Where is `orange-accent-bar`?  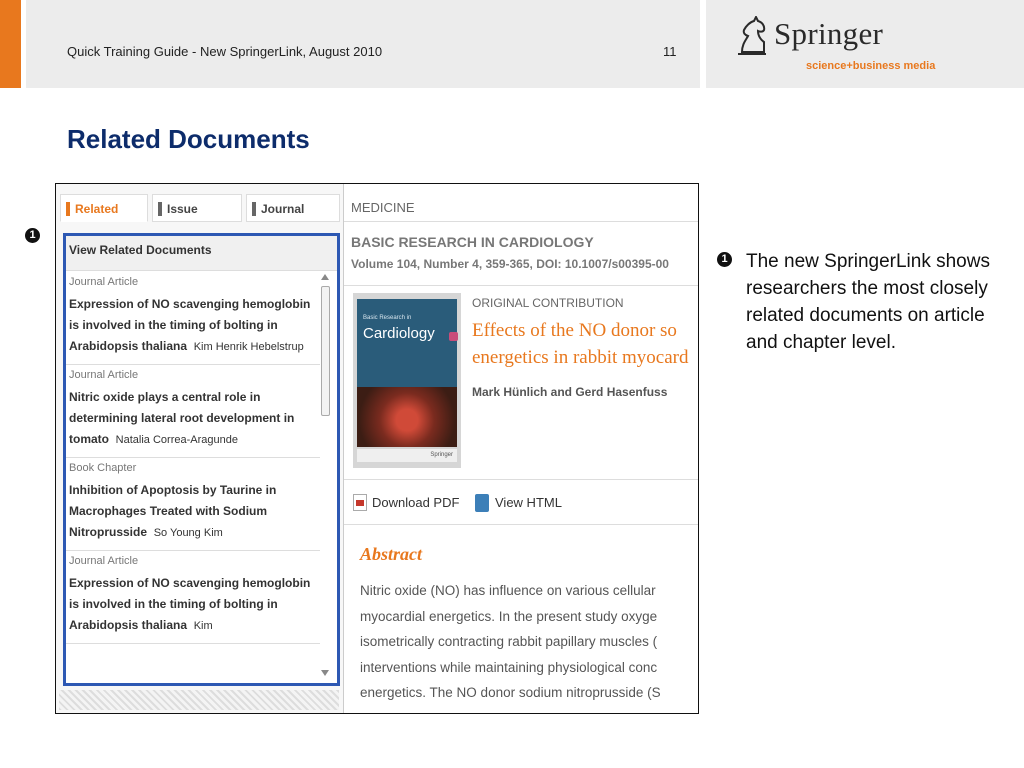 orange-accent-bar is located at coordinates (10, 44).